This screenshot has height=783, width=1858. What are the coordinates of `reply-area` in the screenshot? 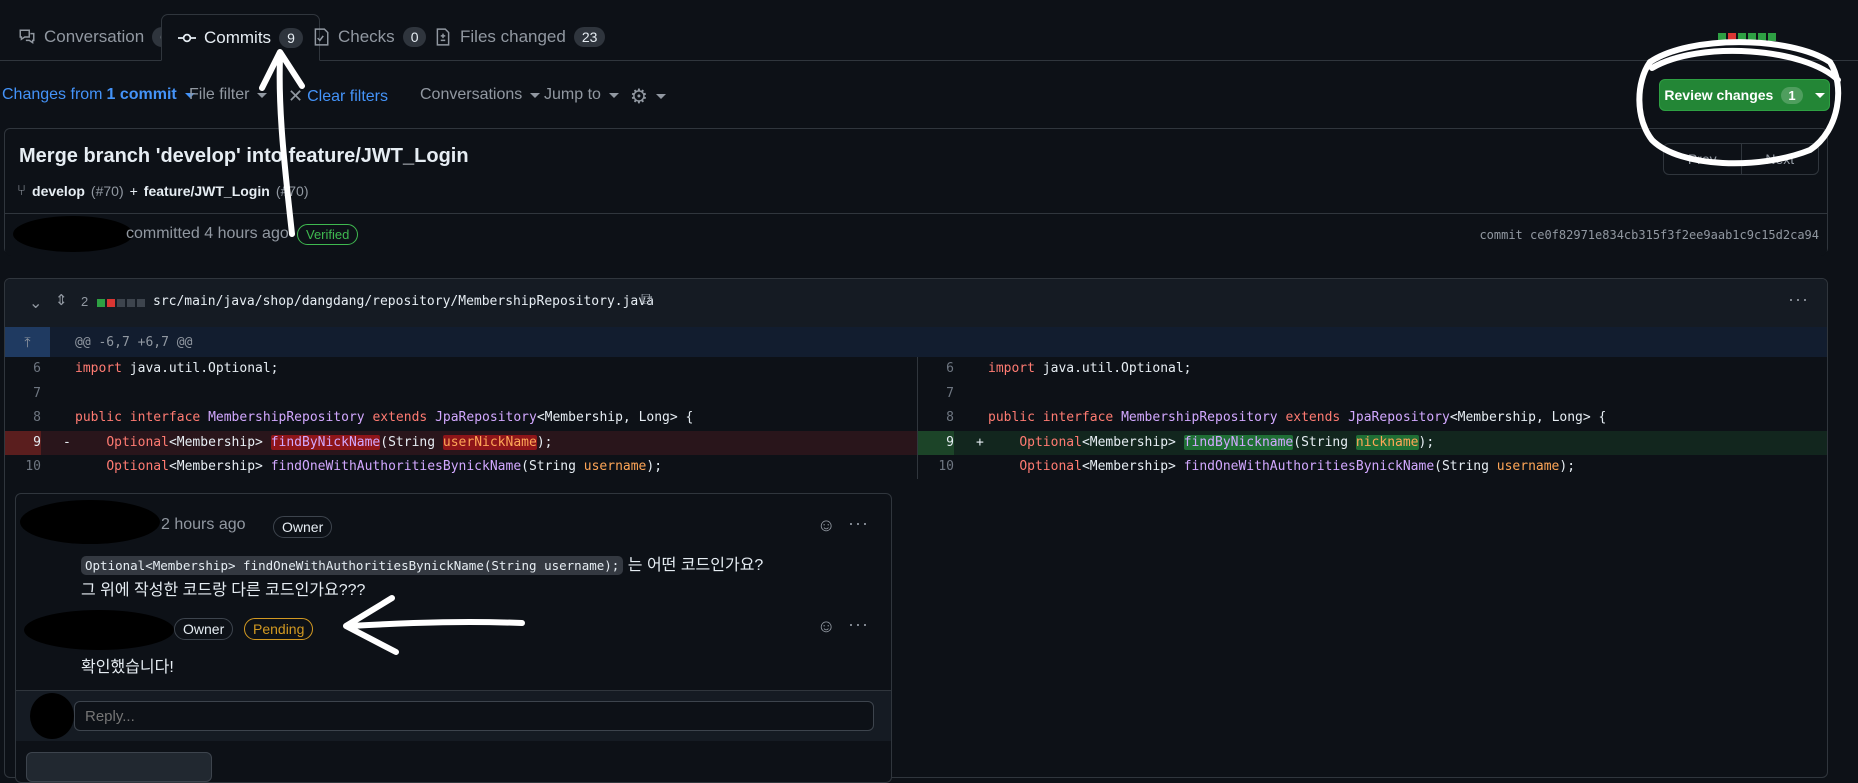 It's located at (453, 715).